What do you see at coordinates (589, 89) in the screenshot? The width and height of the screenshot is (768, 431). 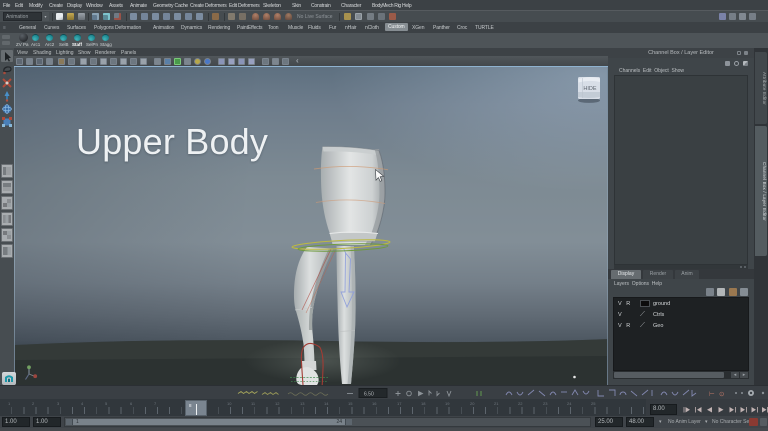 I see `svg-text: HIDE` at bounding box center [589, 89].